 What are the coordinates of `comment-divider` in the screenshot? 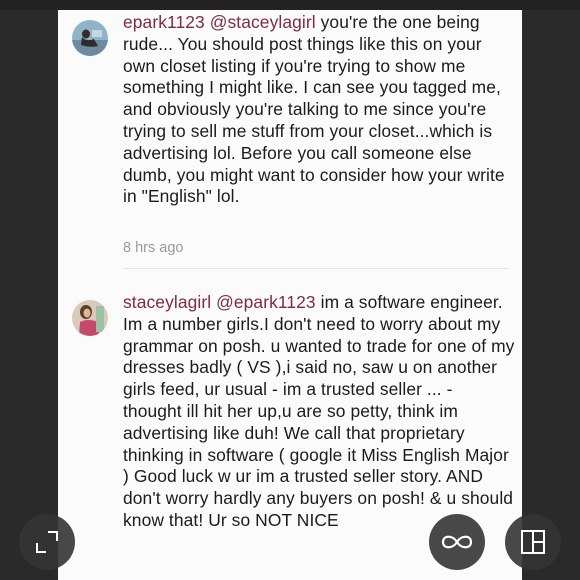 It's located at (316, 268).